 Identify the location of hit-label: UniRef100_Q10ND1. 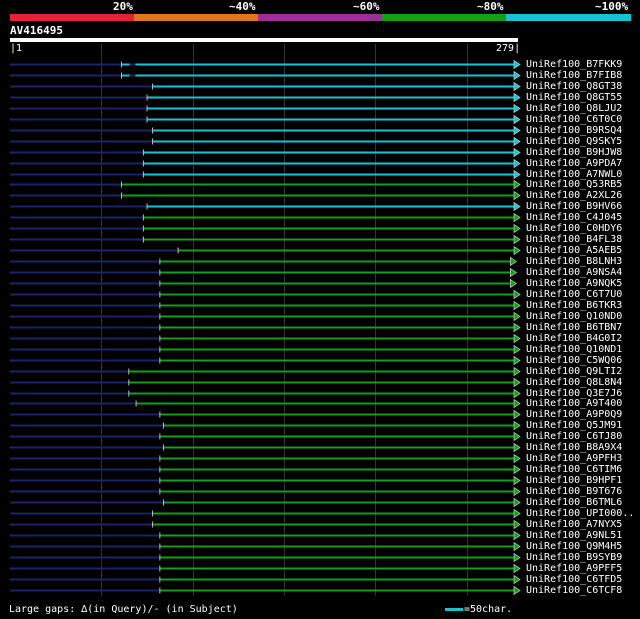
(574, 349).